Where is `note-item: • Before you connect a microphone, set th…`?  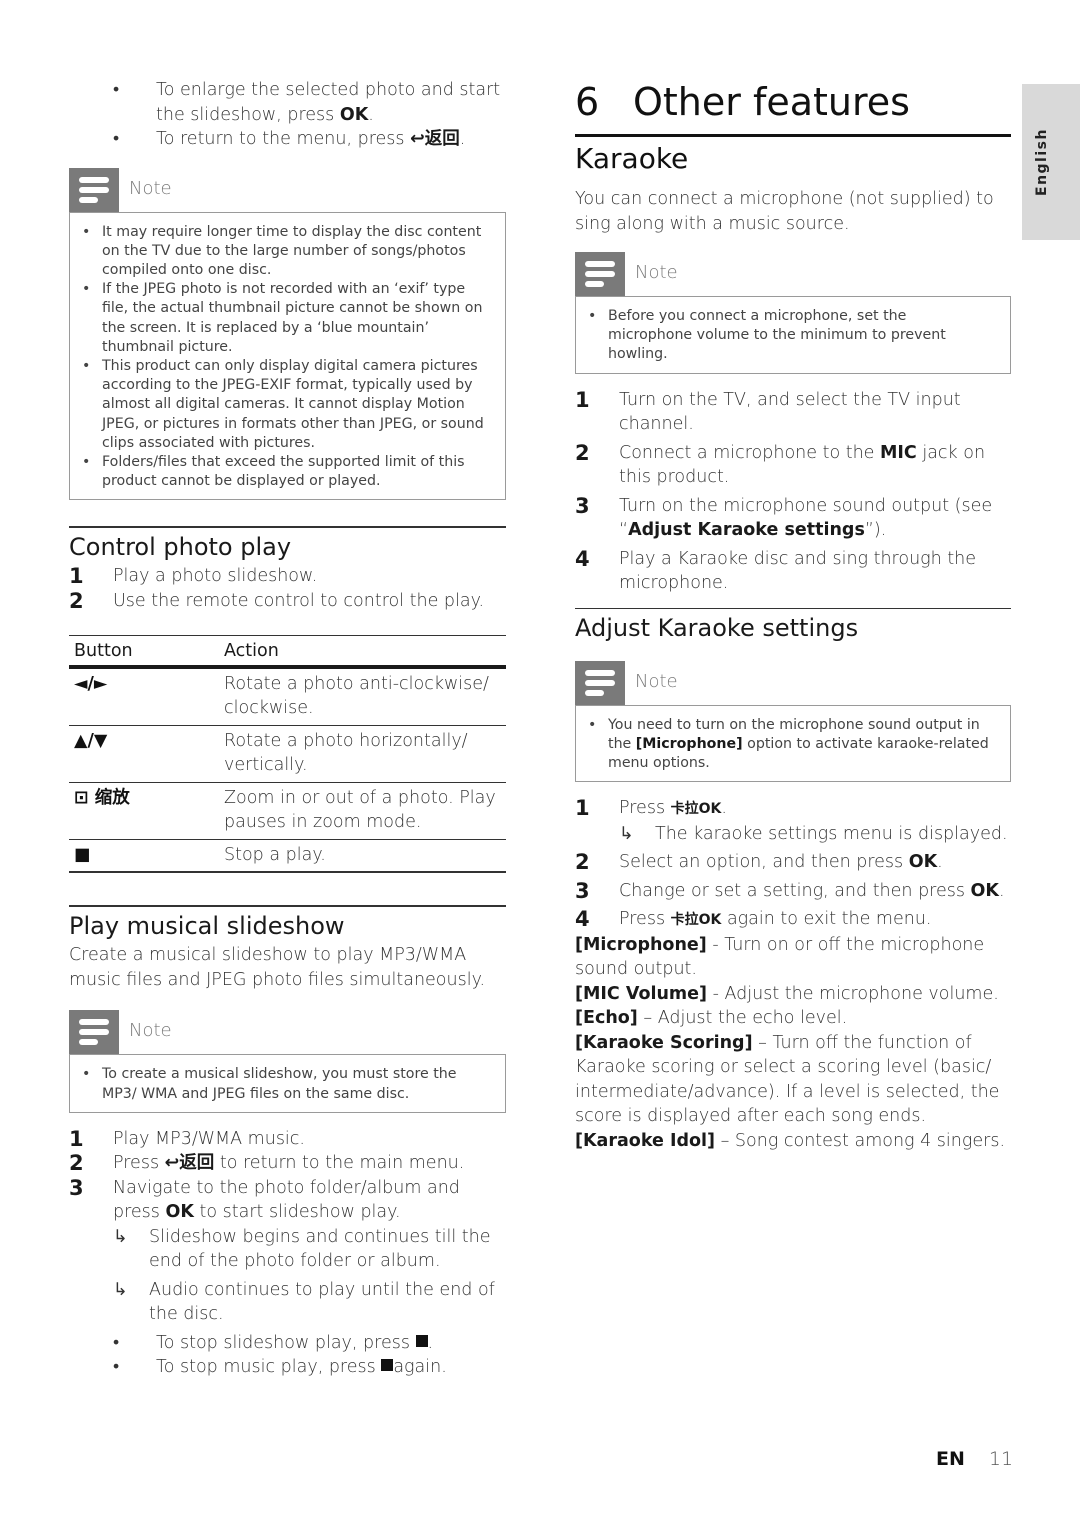
note-item: • Before you connect a microphone, set th… is located at coordinates (767, 335).